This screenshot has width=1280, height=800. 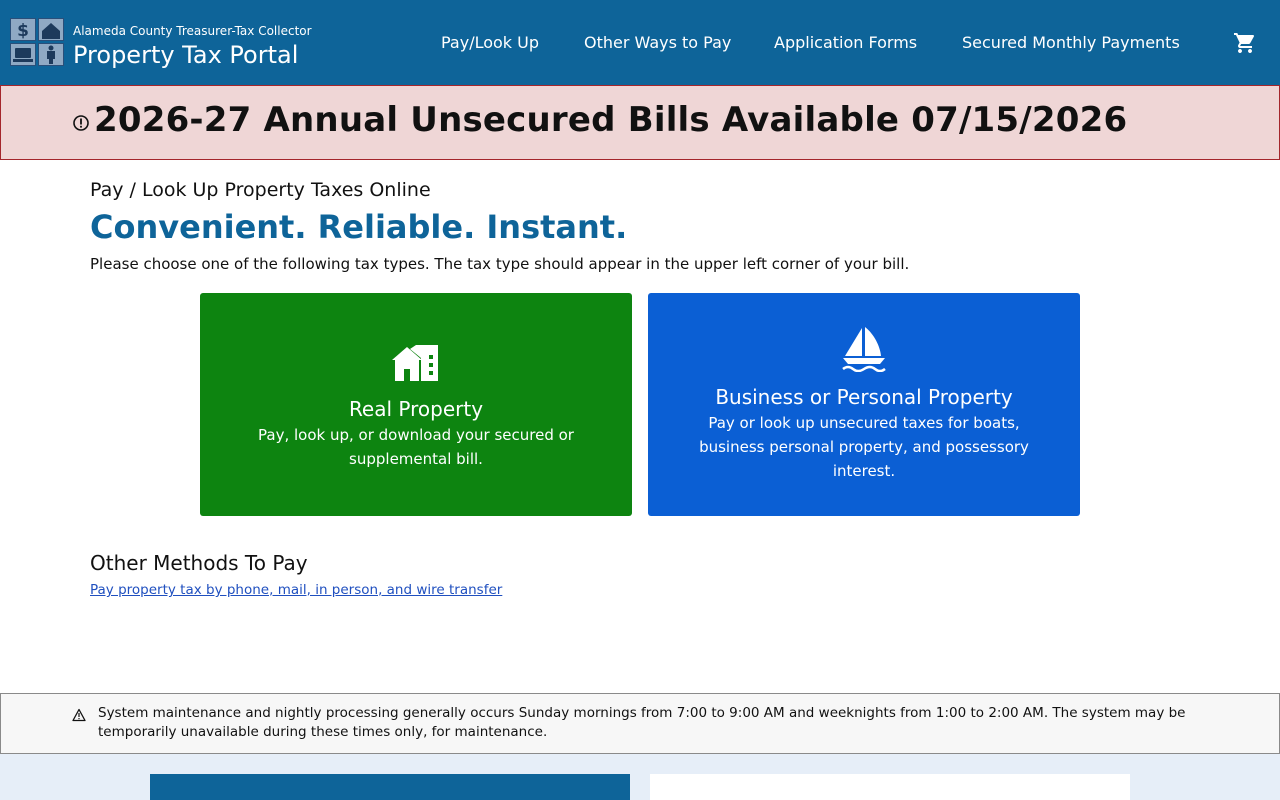 What do you see at coordinates (864, 349) in the screenshot?
I see `sailboat-icon` at bounding box center [864, 349].